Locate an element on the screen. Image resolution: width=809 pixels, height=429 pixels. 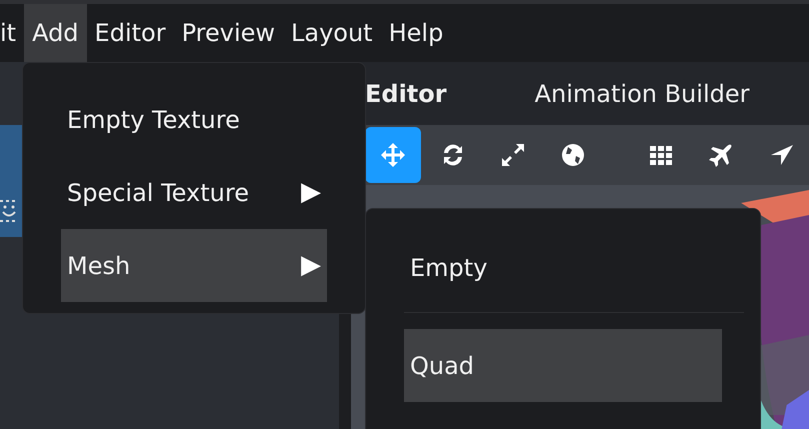
move-icon is located at coordinates (393, 155).